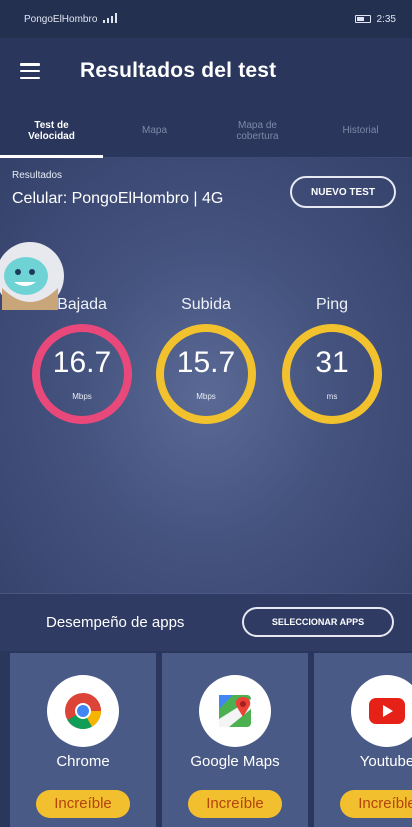 This screenshot has width=412, height=827. What do you see at coordinates (235, 761) in the screenshot?
I see `app-name: Google Maps` at bounding box center [235, 761].